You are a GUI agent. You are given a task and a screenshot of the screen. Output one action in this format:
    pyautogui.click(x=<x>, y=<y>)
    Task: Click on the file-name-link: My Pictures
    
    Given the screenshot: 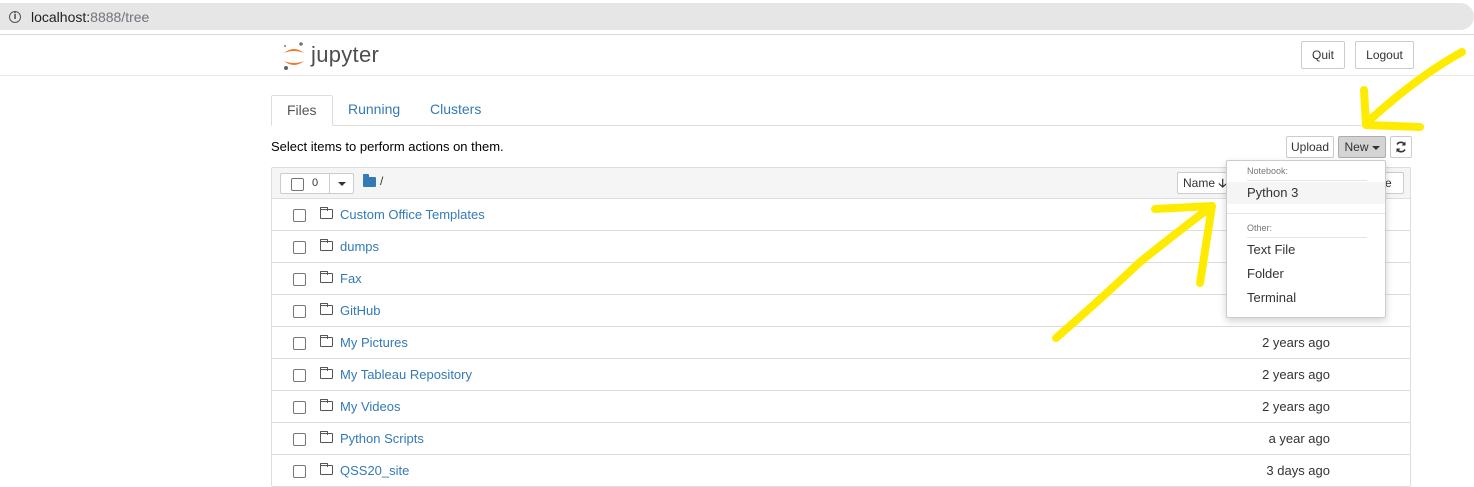 What is the action you would take?
    pyautogui.click(x=374, y=342)
    